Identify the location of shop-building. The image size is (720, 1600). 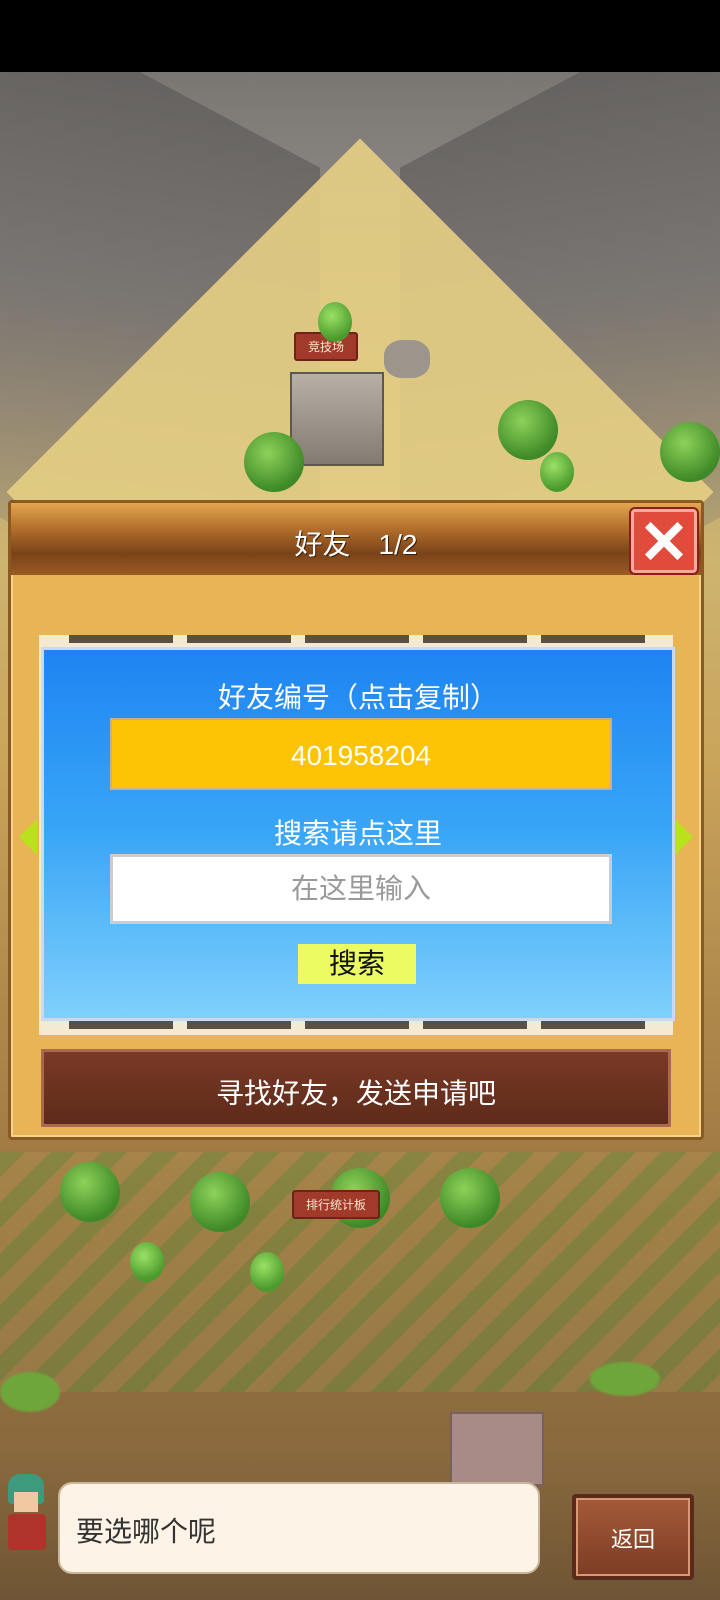
(497, 1449).